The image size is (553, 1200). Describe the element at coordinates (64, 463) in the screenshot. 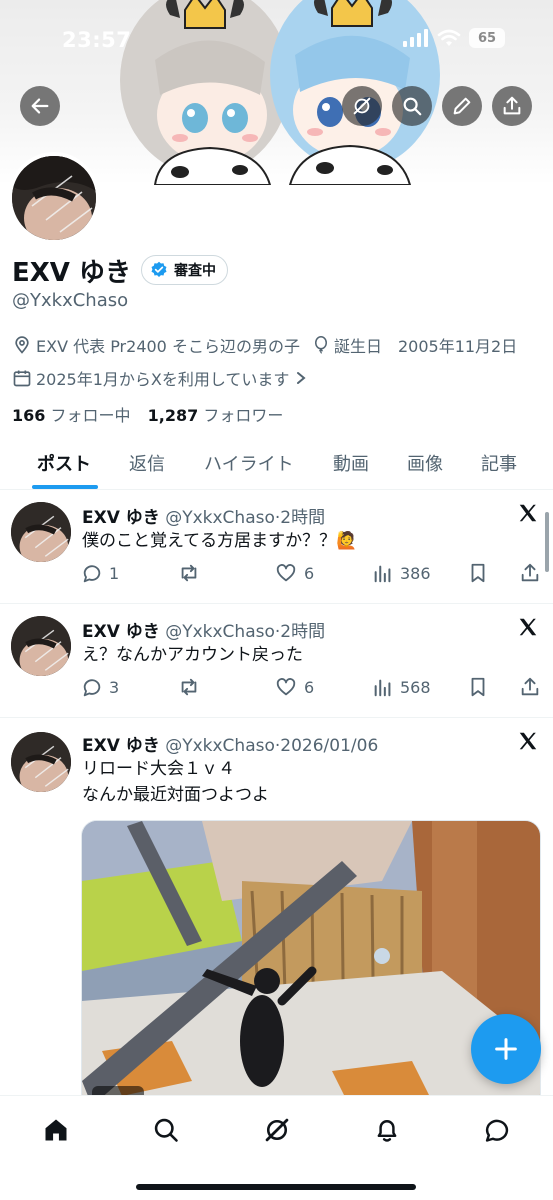

I see `tab-posts: ポスト` at that location.